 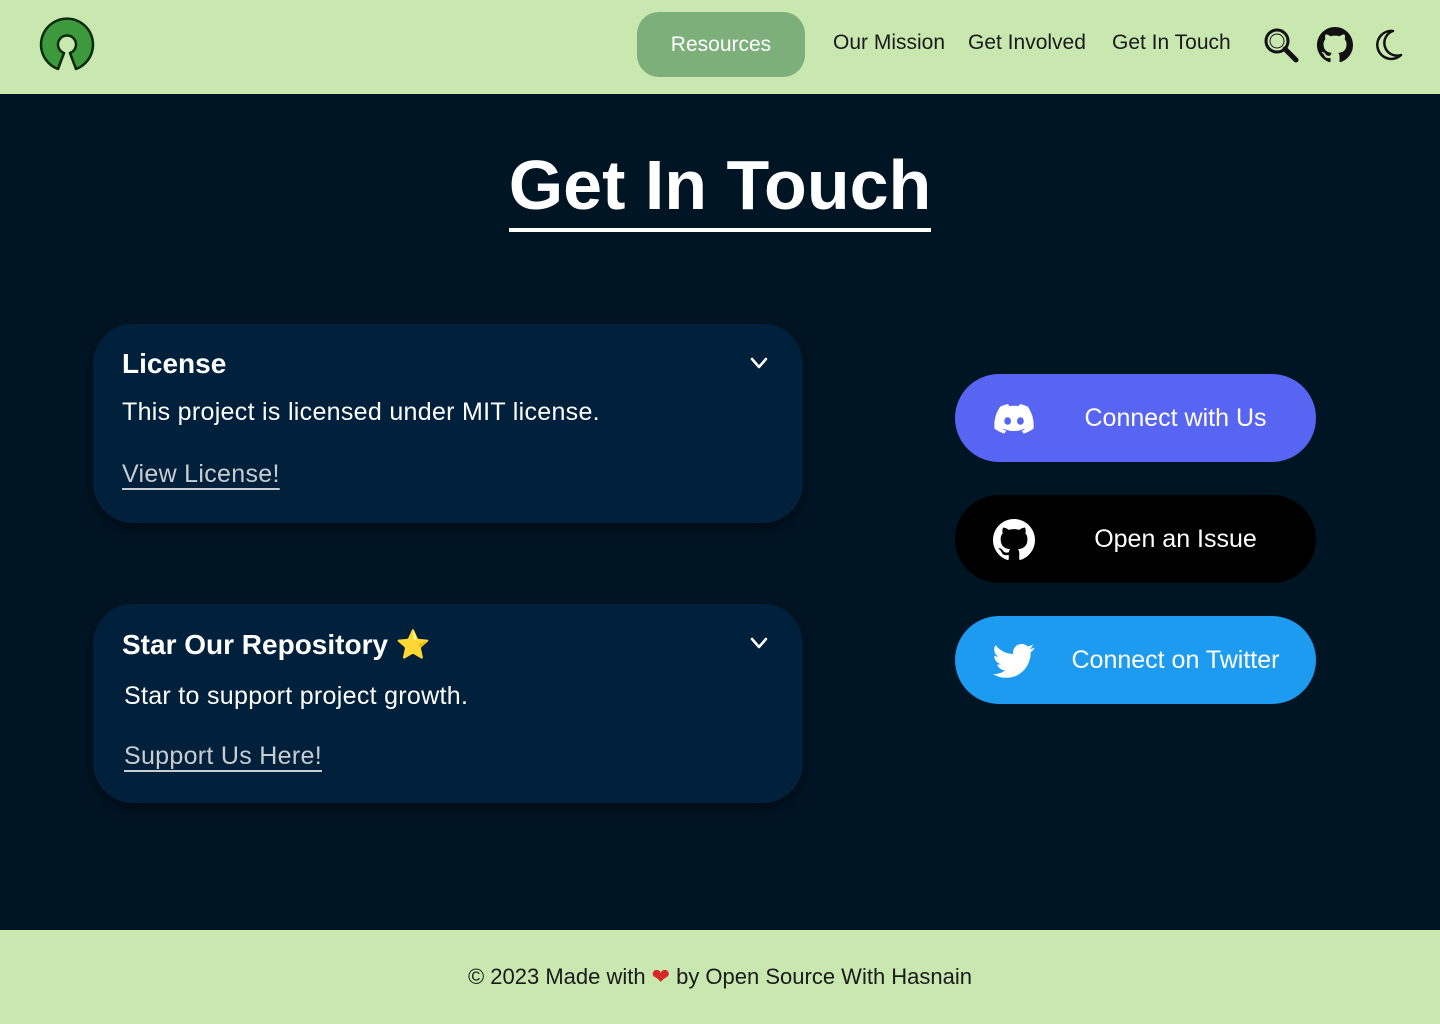 What do you see at coordinates (1171, 43) in the screenshot?
I see `nav-get-in-touch-link: Get In Touch` at bounding box center [1171, 43].